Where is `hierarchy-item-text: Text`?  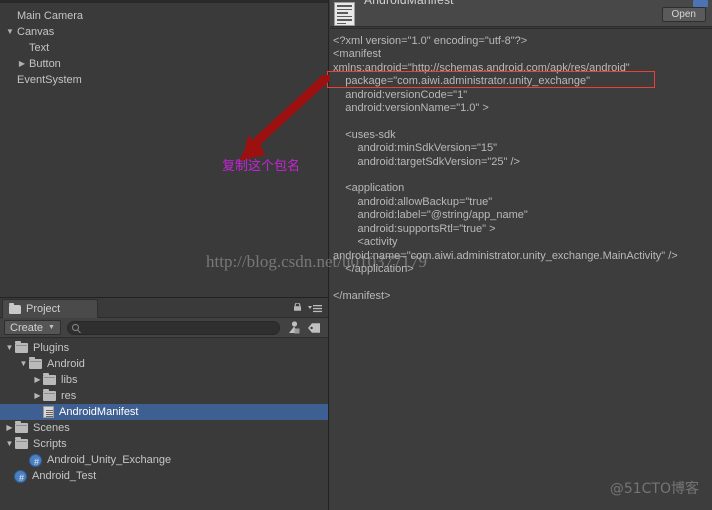 hierarchy-item-text: Text is located at coordinates (164, 48).